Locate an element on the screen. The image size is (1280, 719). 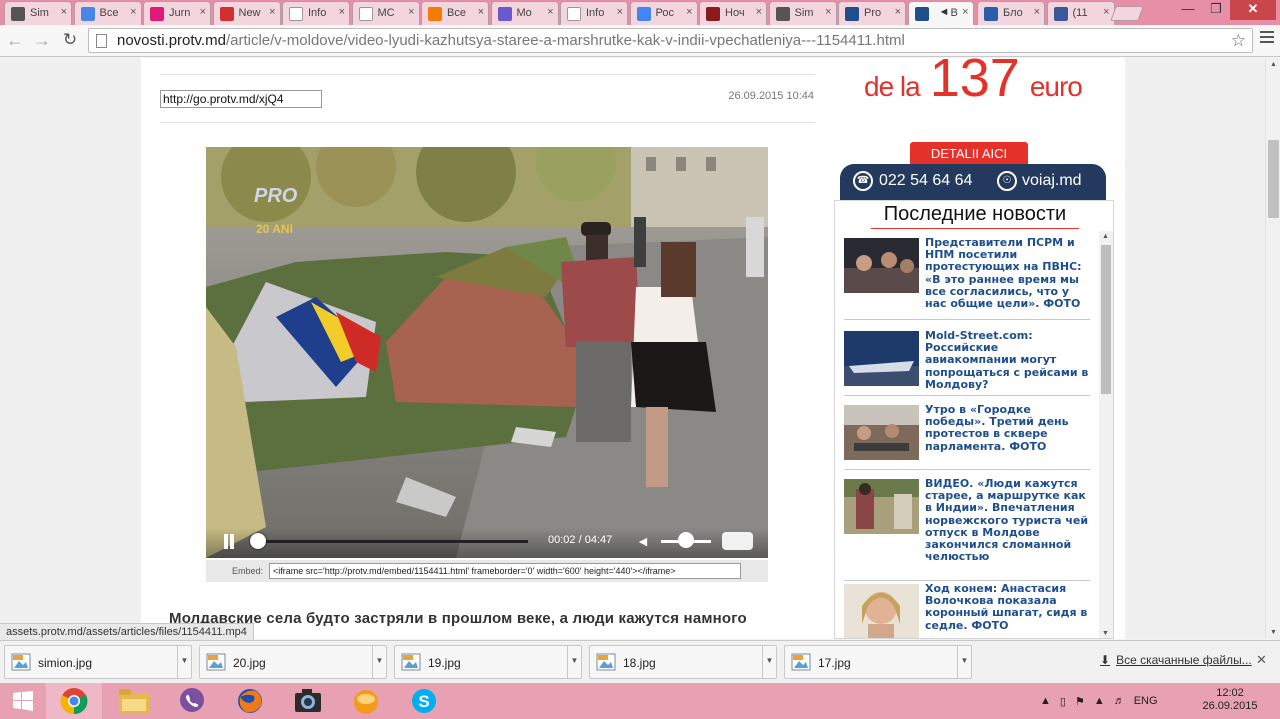
volume-handle is located at coordinates (686, 540).